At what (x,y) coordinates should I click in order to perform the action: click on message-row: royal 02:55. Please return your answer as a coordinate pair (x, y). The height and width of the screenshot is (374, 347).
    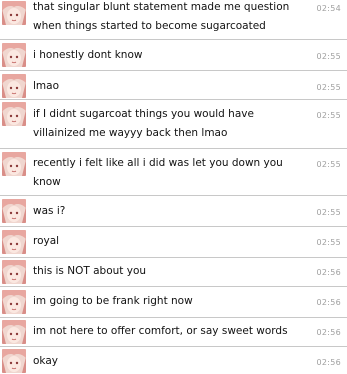
    Looking at the image, I should click on (173, 242).